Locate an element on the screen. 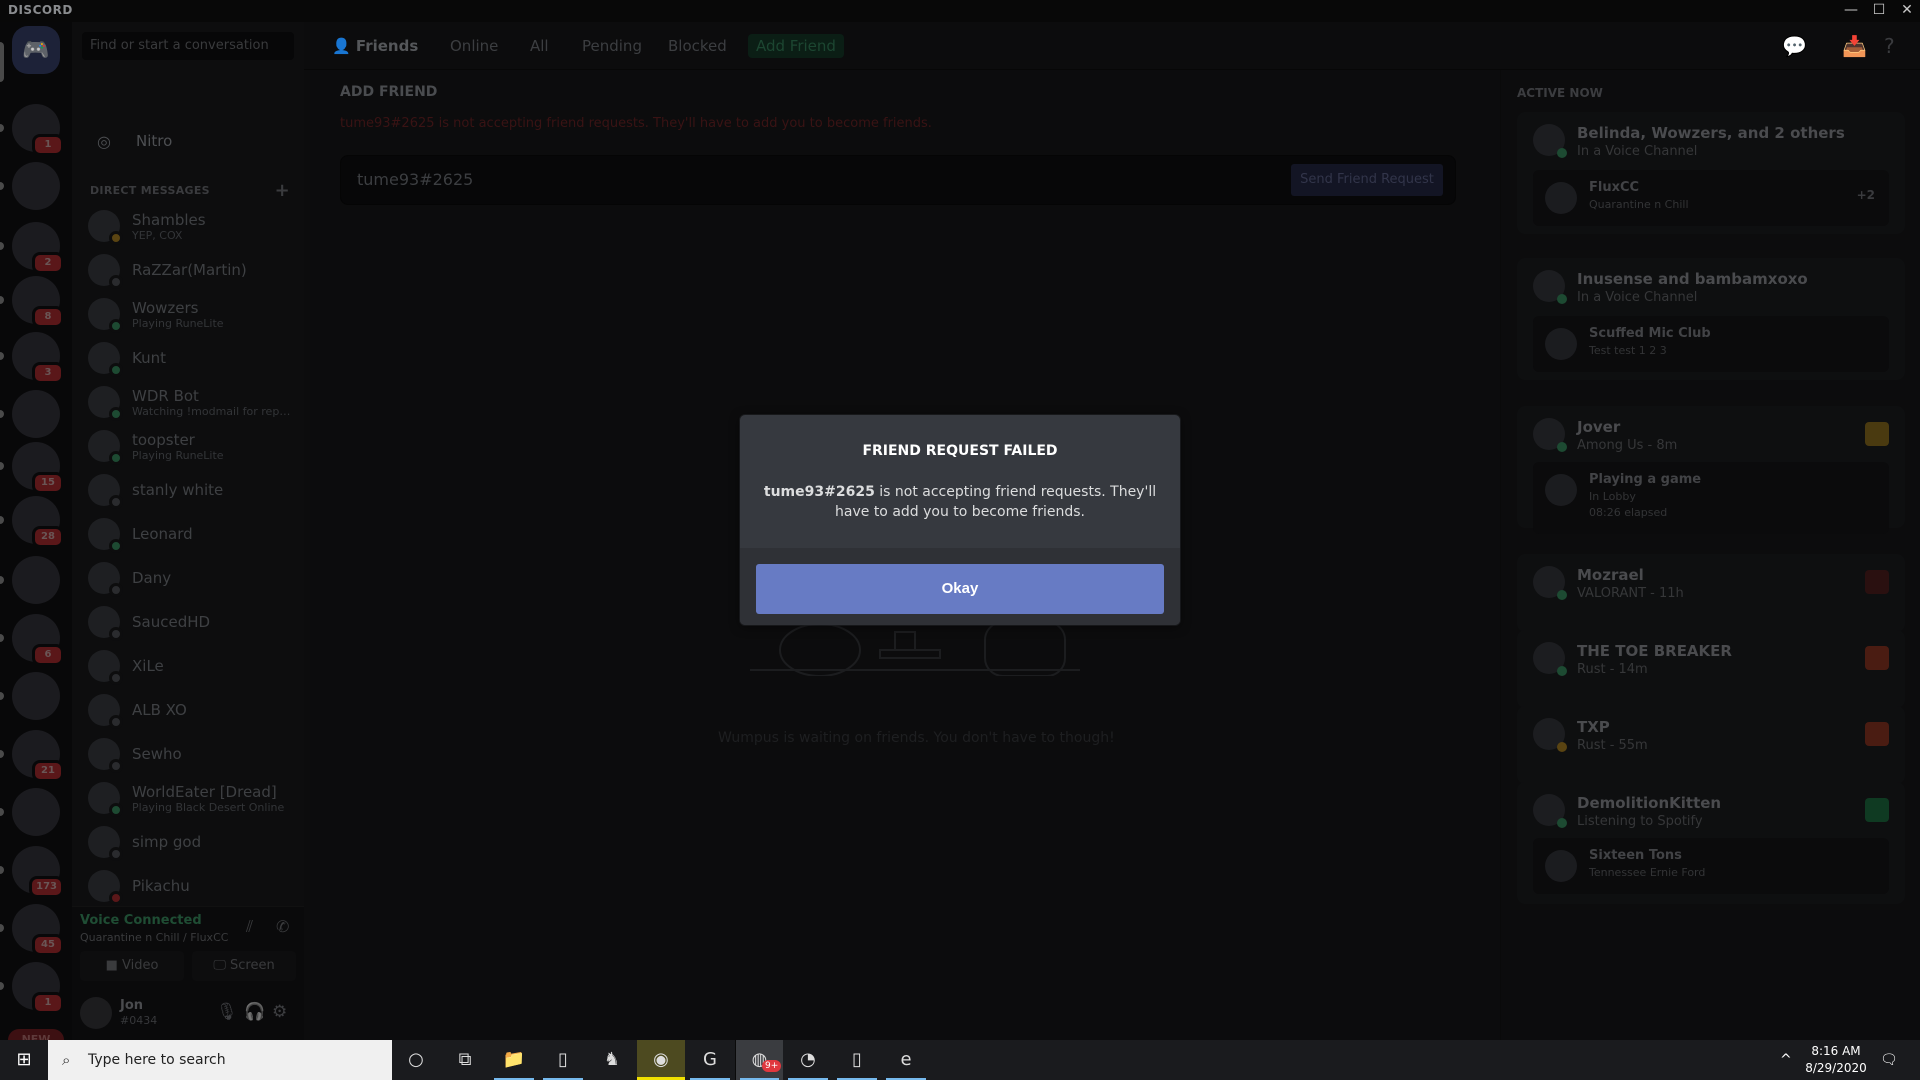 The width and height of the screenshot is (1920, 1080). okay-button: Okay is located at coordinates (960, 589).